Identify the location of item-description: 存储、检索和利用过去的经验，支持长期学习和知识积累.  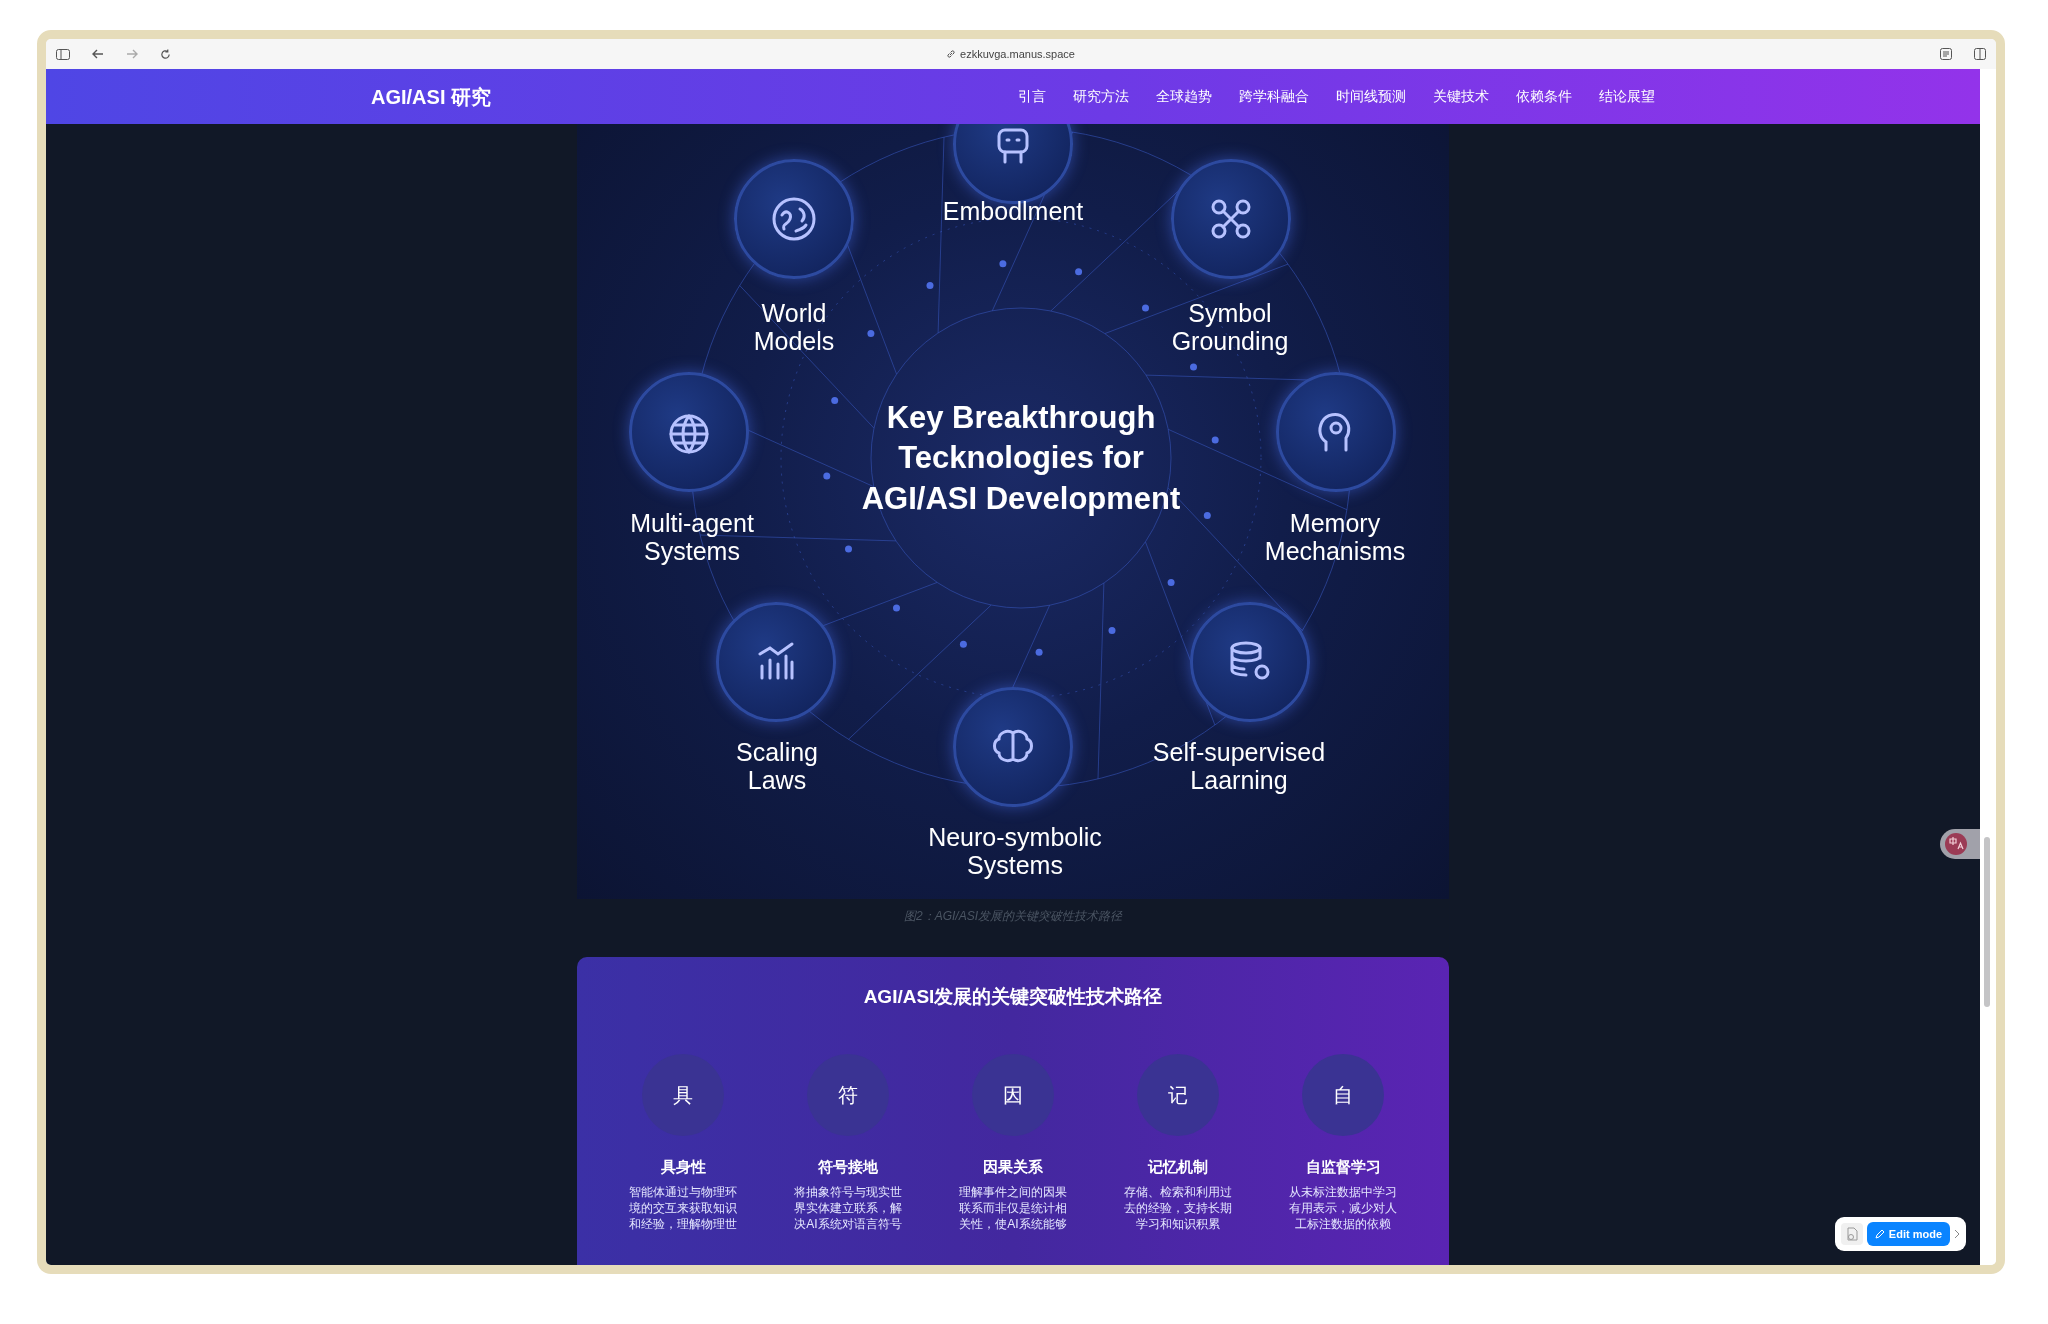
(1178, 1208).